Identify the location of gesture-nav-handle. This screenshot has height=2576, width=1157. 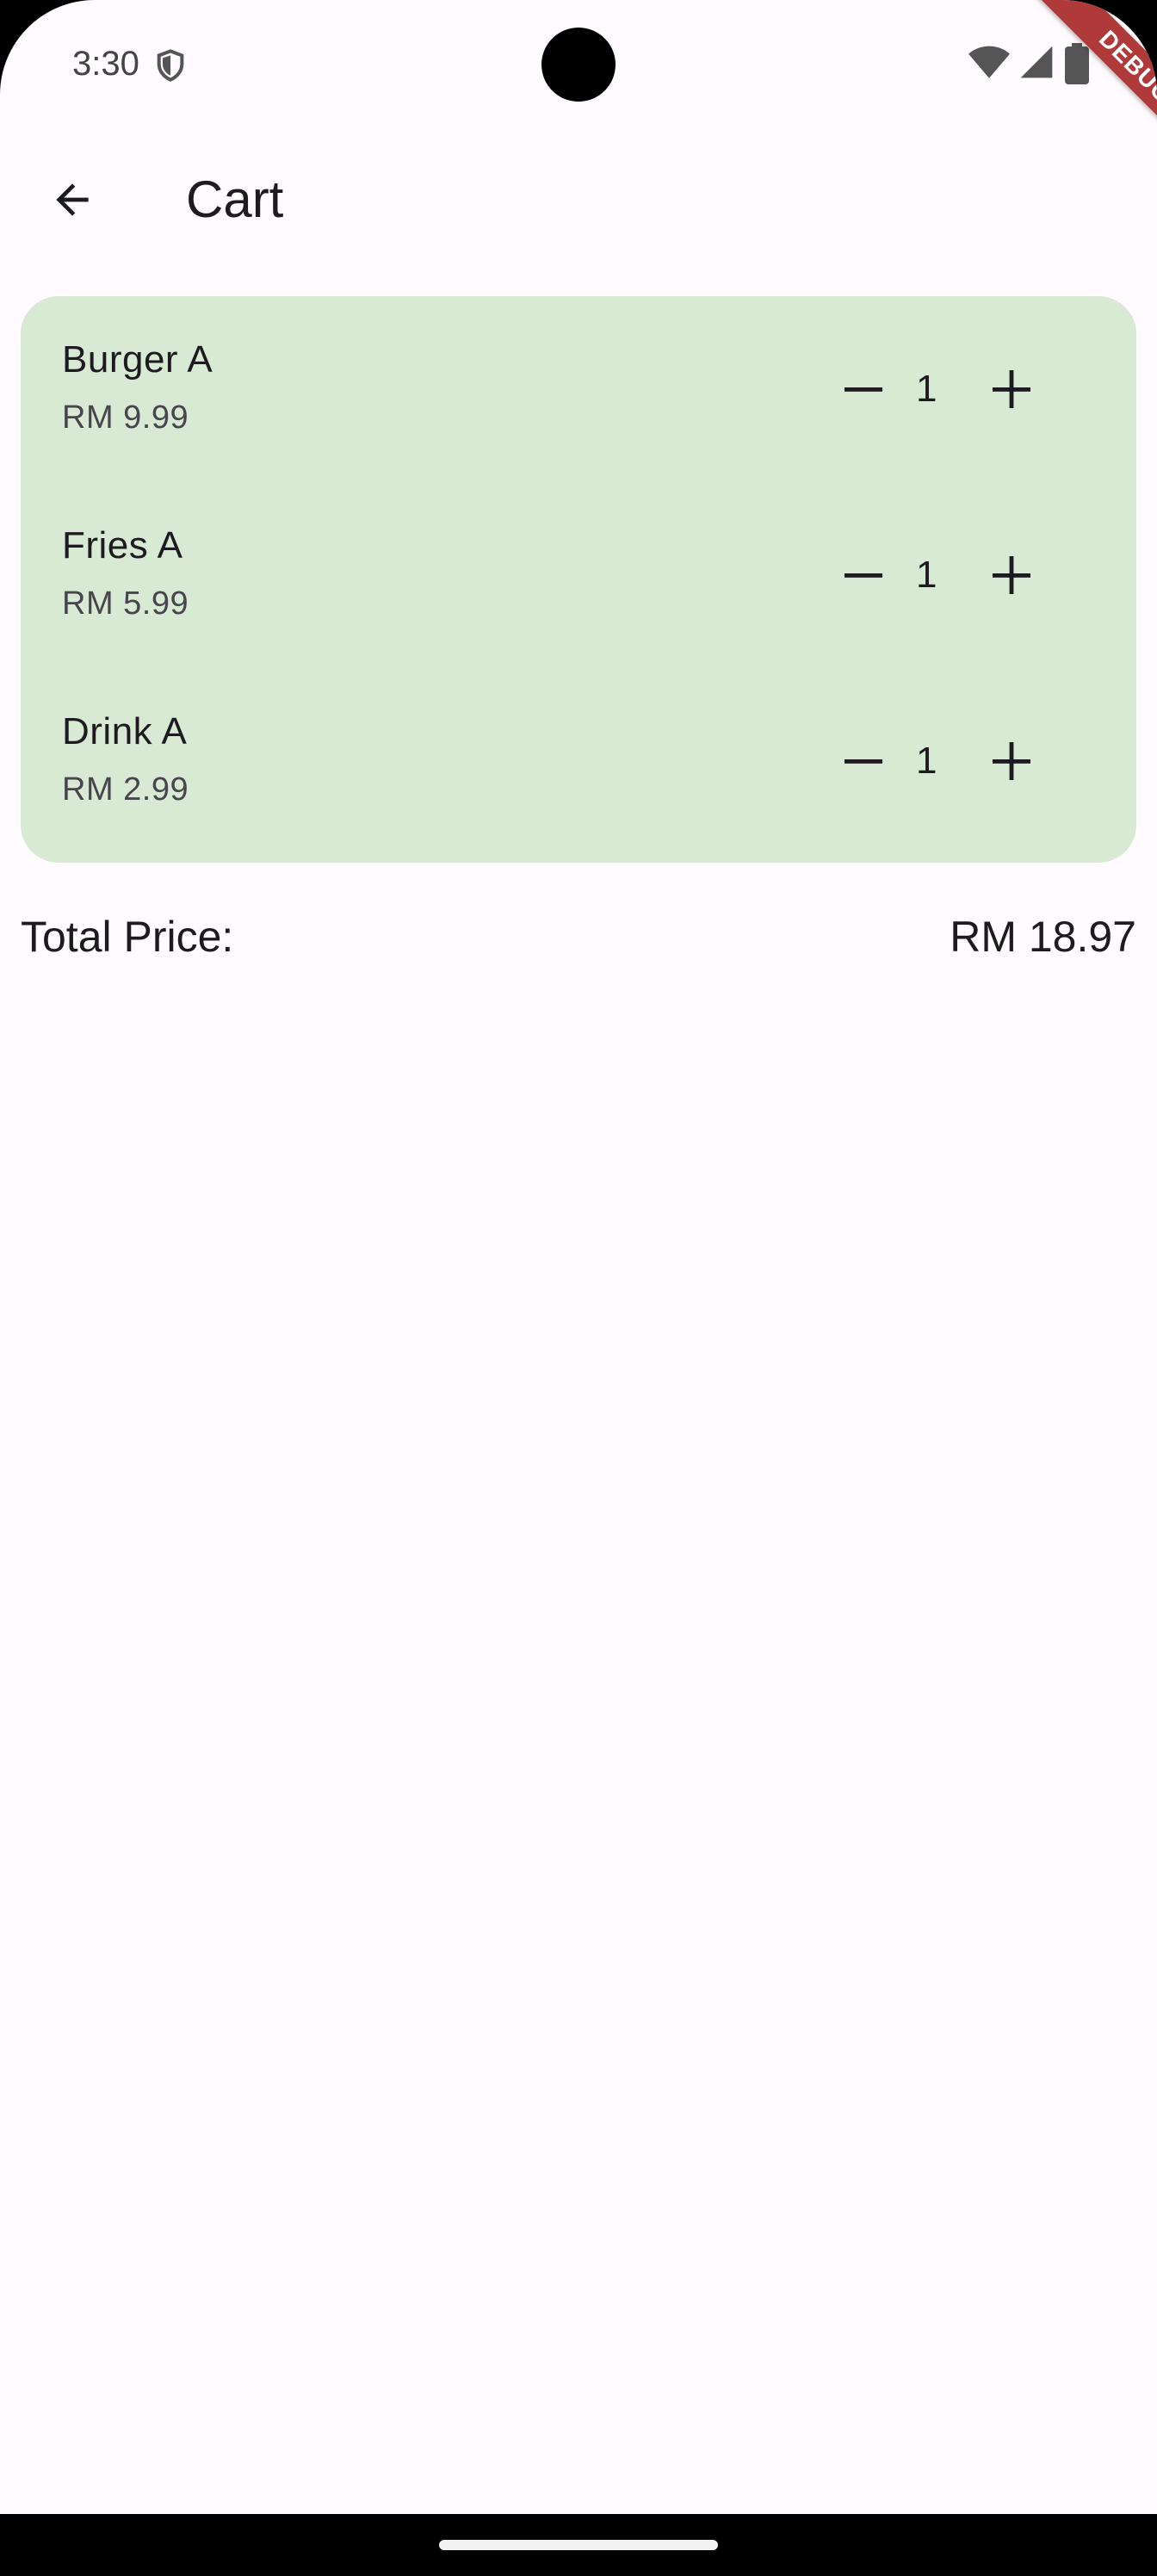
(579, 2545).